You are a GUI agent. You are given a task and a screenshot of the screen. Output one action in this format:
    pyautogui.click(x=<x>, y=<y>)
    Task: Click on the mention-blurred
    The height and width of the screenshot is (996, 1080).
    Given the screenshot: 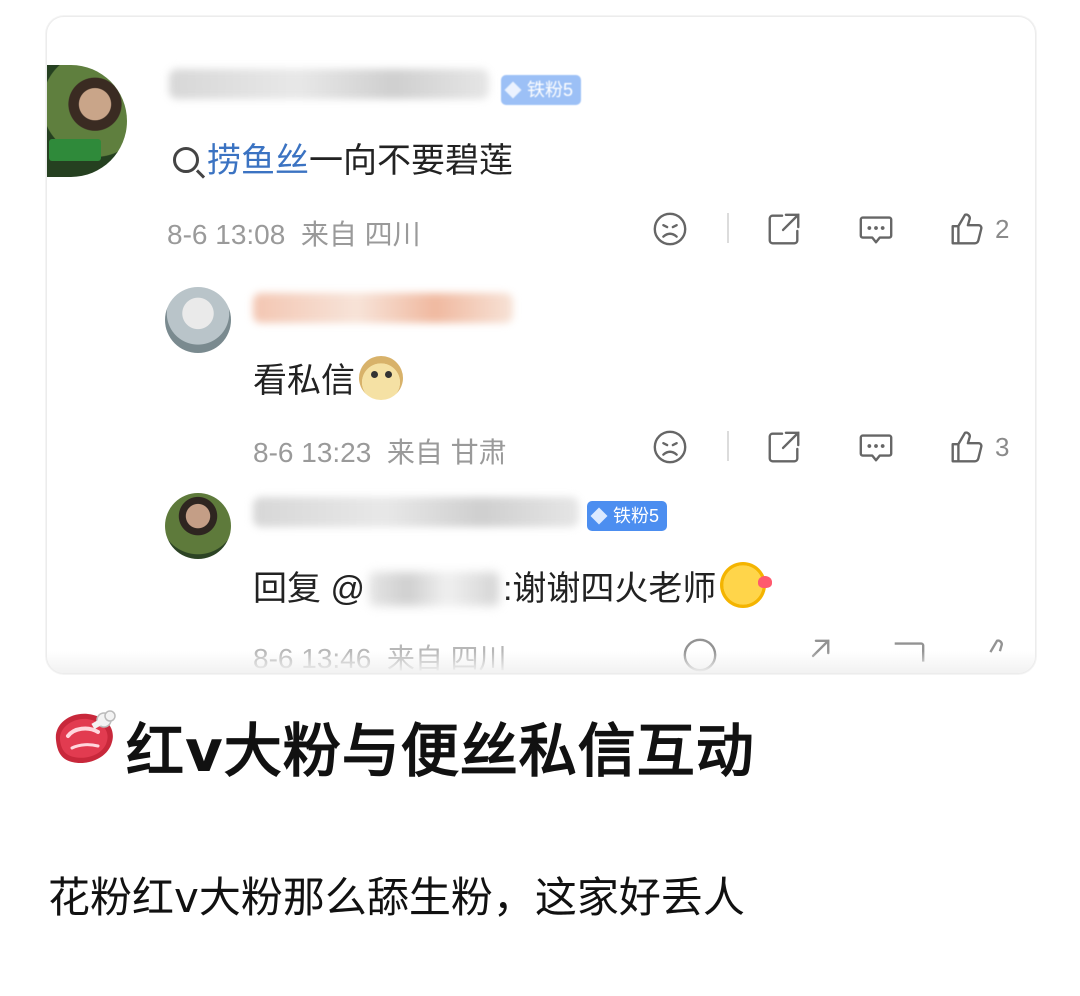 What is the action you would take?
    pyautogui.click(x=433, y=589)
    